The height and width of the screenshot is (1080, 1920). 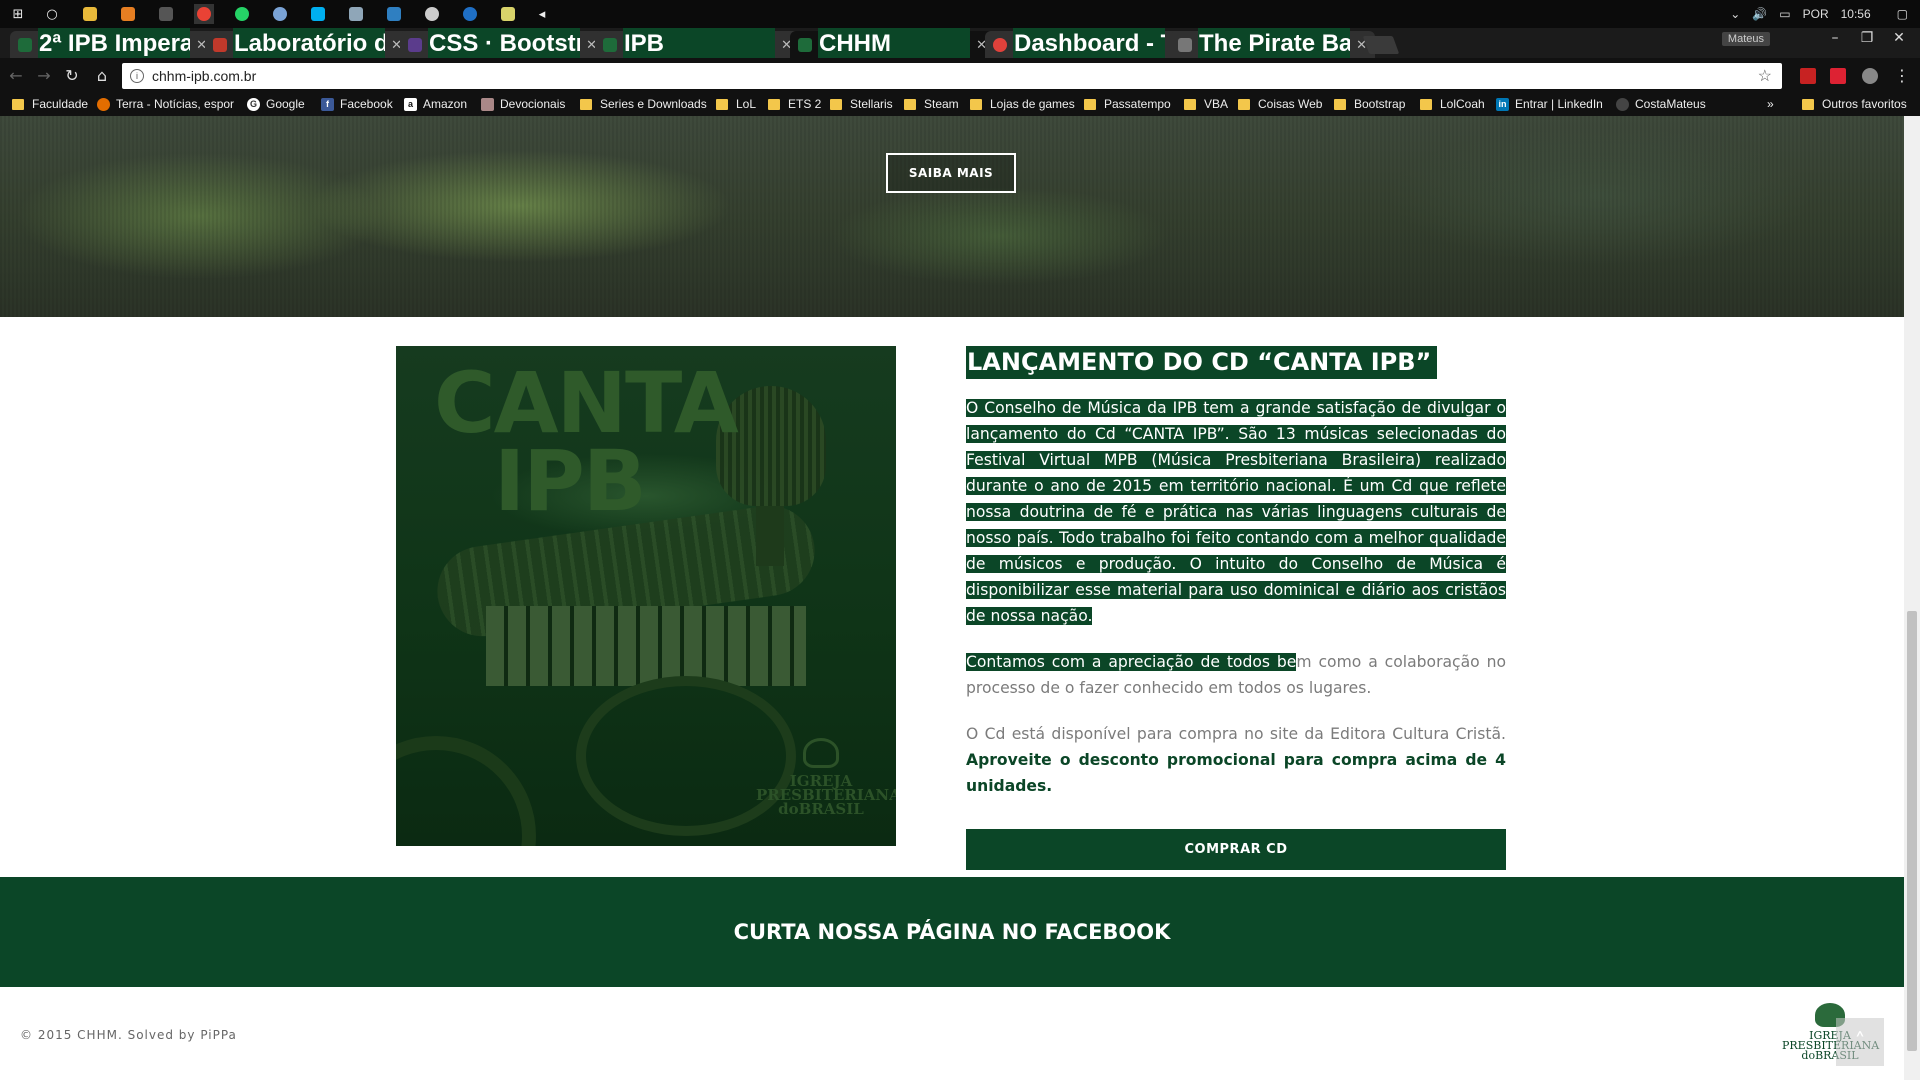 I want to click on notifications-icon: ▢, so click(x=1902, y=14).